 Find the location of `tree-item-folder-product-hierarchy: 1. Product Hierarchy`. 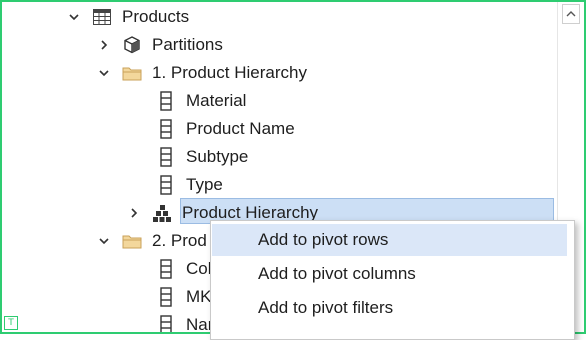

tree-item-folder-product-hierarchy: 1. Product Hierarchy is located at coordinates (202, 73).